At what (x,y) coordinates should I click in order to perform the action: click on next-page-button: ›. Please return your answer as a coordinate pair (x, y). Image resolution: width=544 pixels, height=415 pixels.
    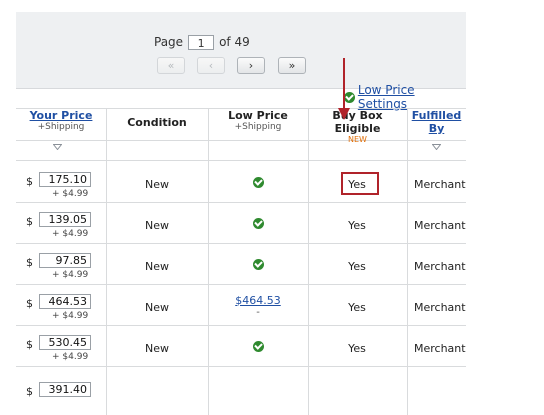
    Looking at the image, I should click on (251, 65).